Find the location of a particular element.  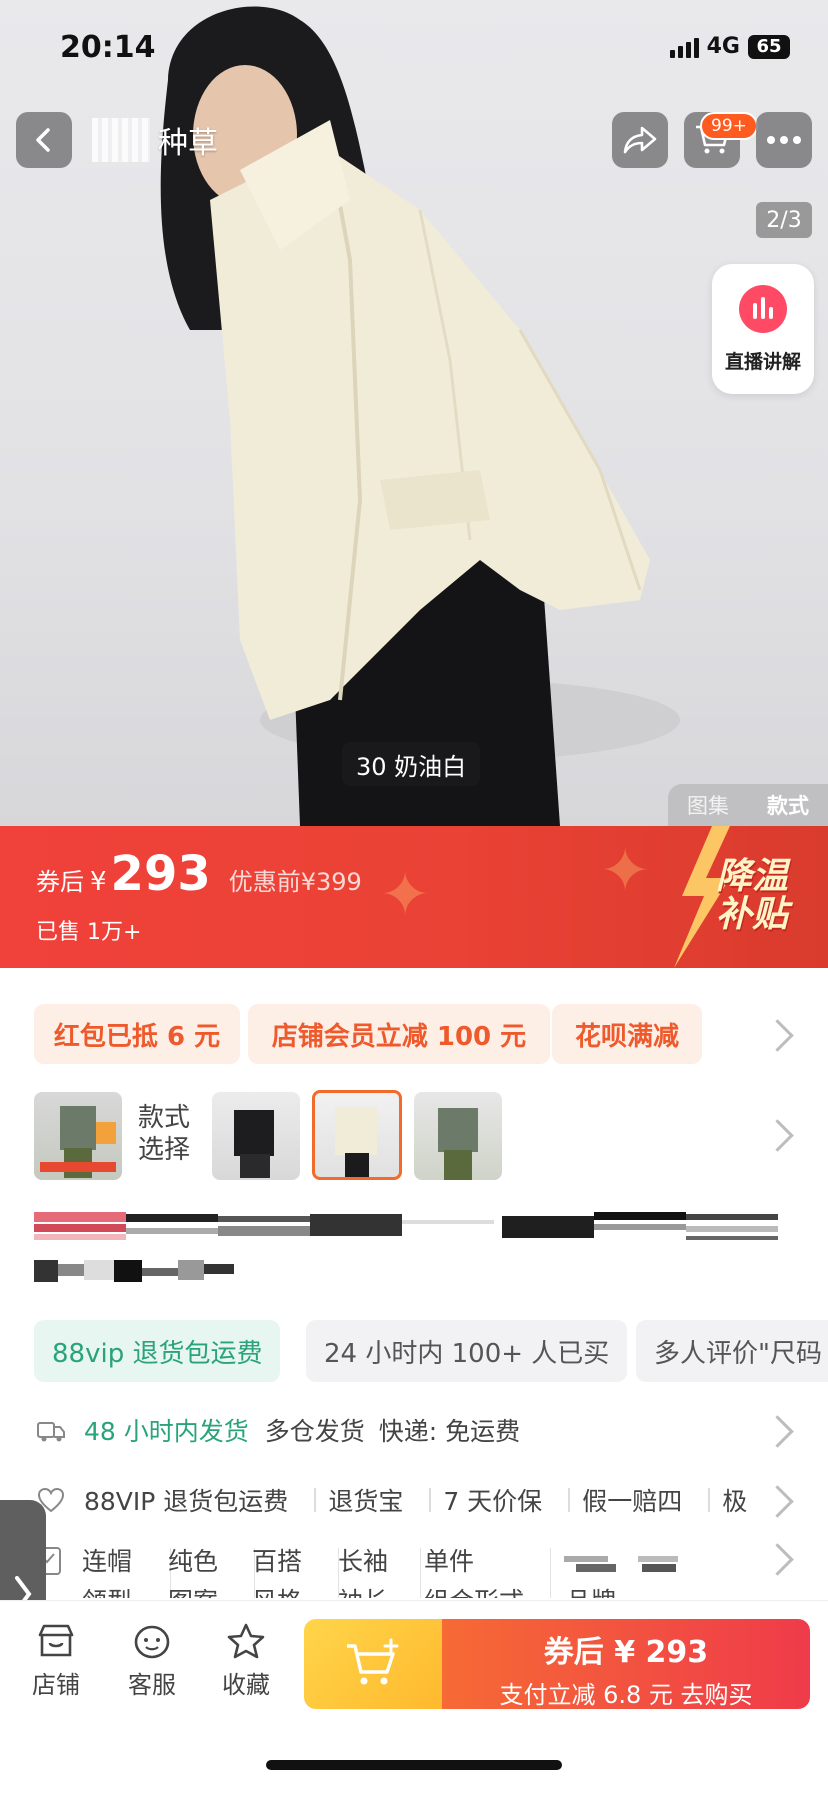

express-fee: 快递: 免运费 is located at coordinates (449, 1431).